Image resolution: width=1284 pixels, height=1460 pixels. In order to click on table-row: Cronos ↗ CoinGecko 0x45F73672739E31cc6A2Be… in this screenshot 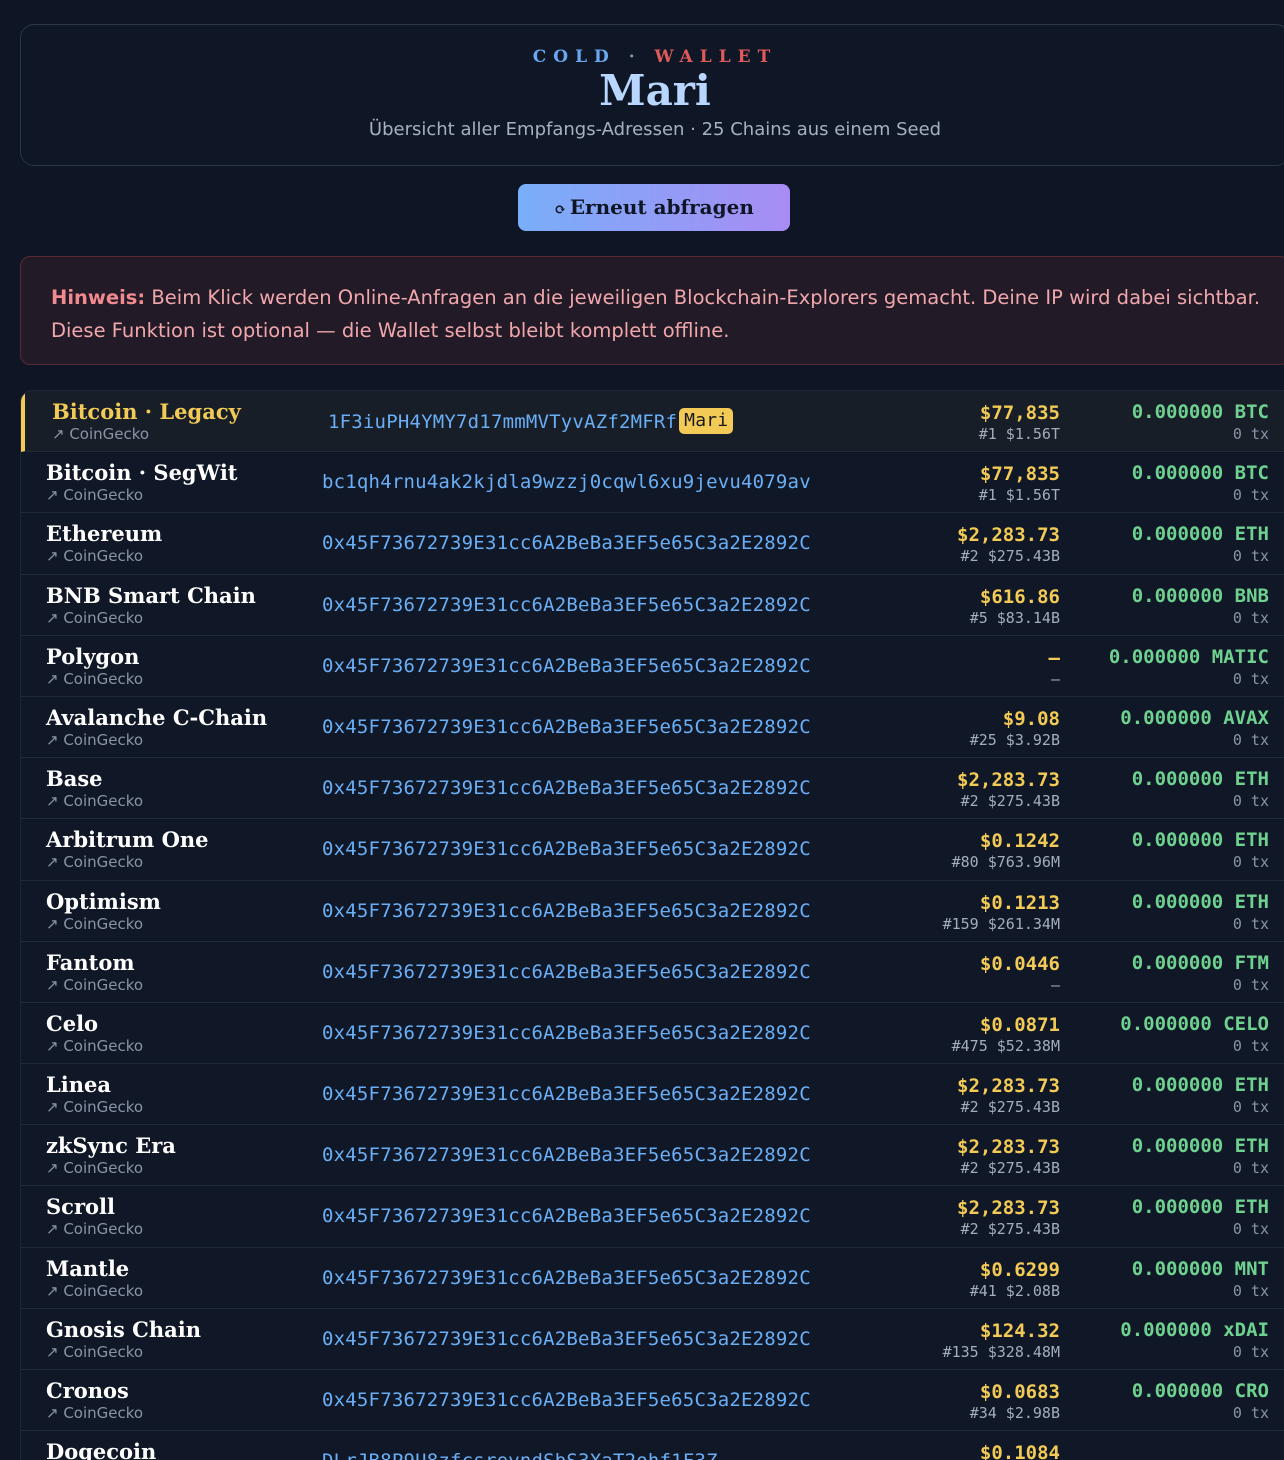, I will do `click(652, 1401)`.